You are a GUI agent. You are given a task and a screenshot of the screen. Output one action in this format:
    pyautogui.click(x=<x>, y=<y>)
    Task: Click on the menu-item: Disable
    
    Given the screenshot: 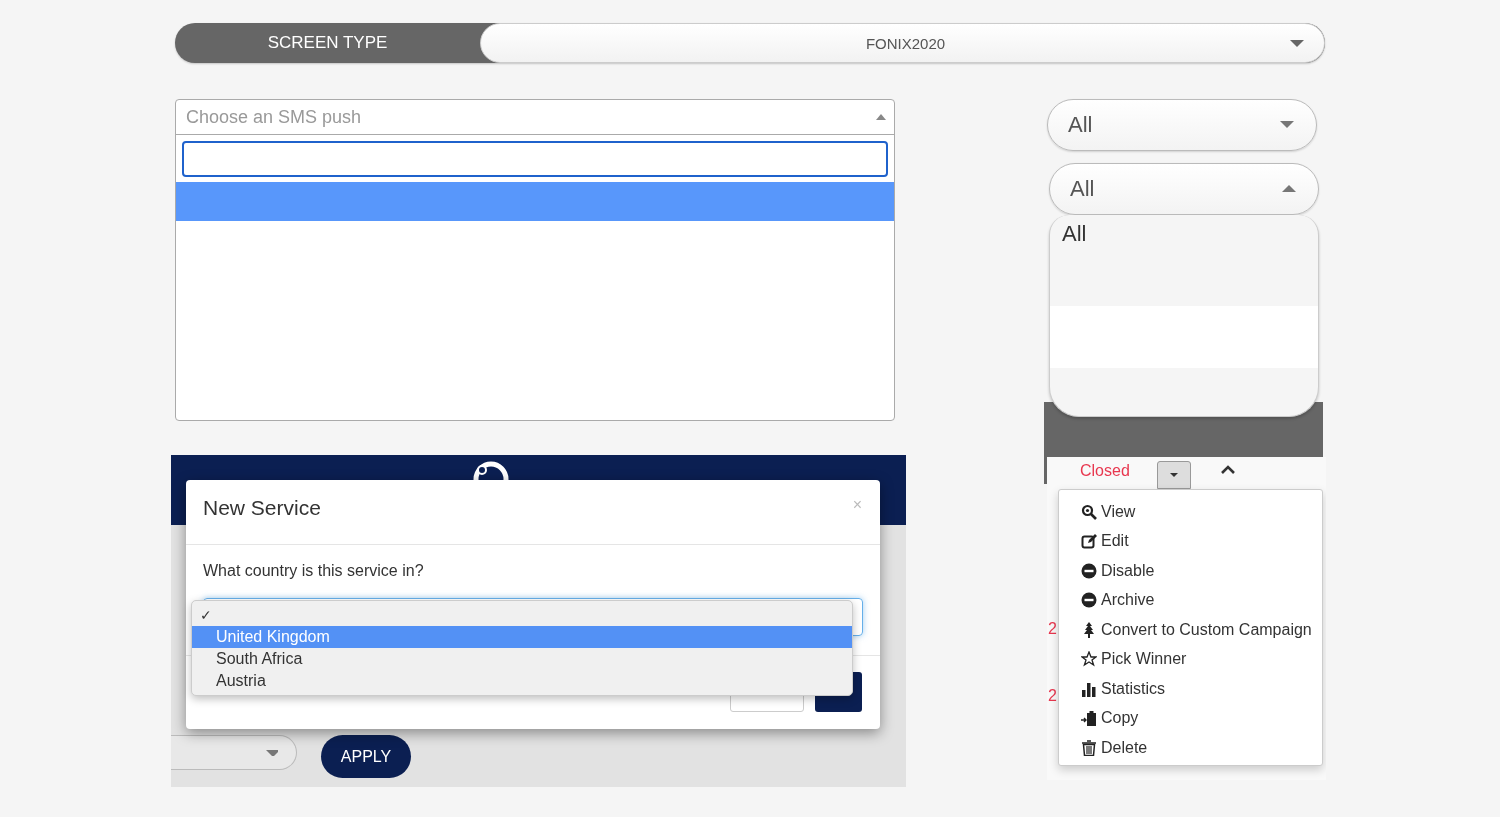 What is the action you would take?
    pyautogui.click(x=1201, y=571)
    